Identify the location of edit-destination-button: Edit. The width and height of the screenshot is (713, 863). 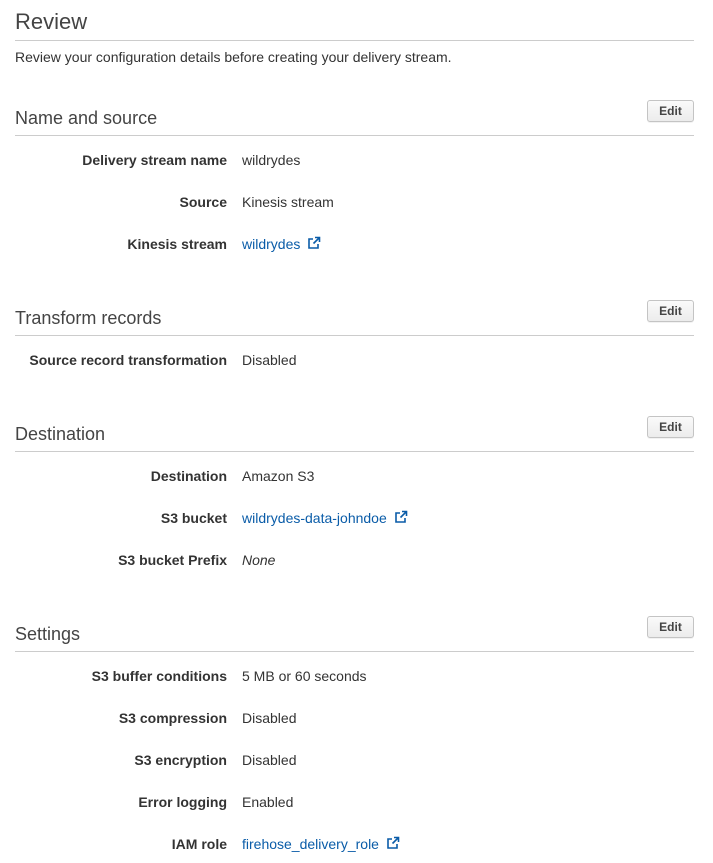
(670, 427).